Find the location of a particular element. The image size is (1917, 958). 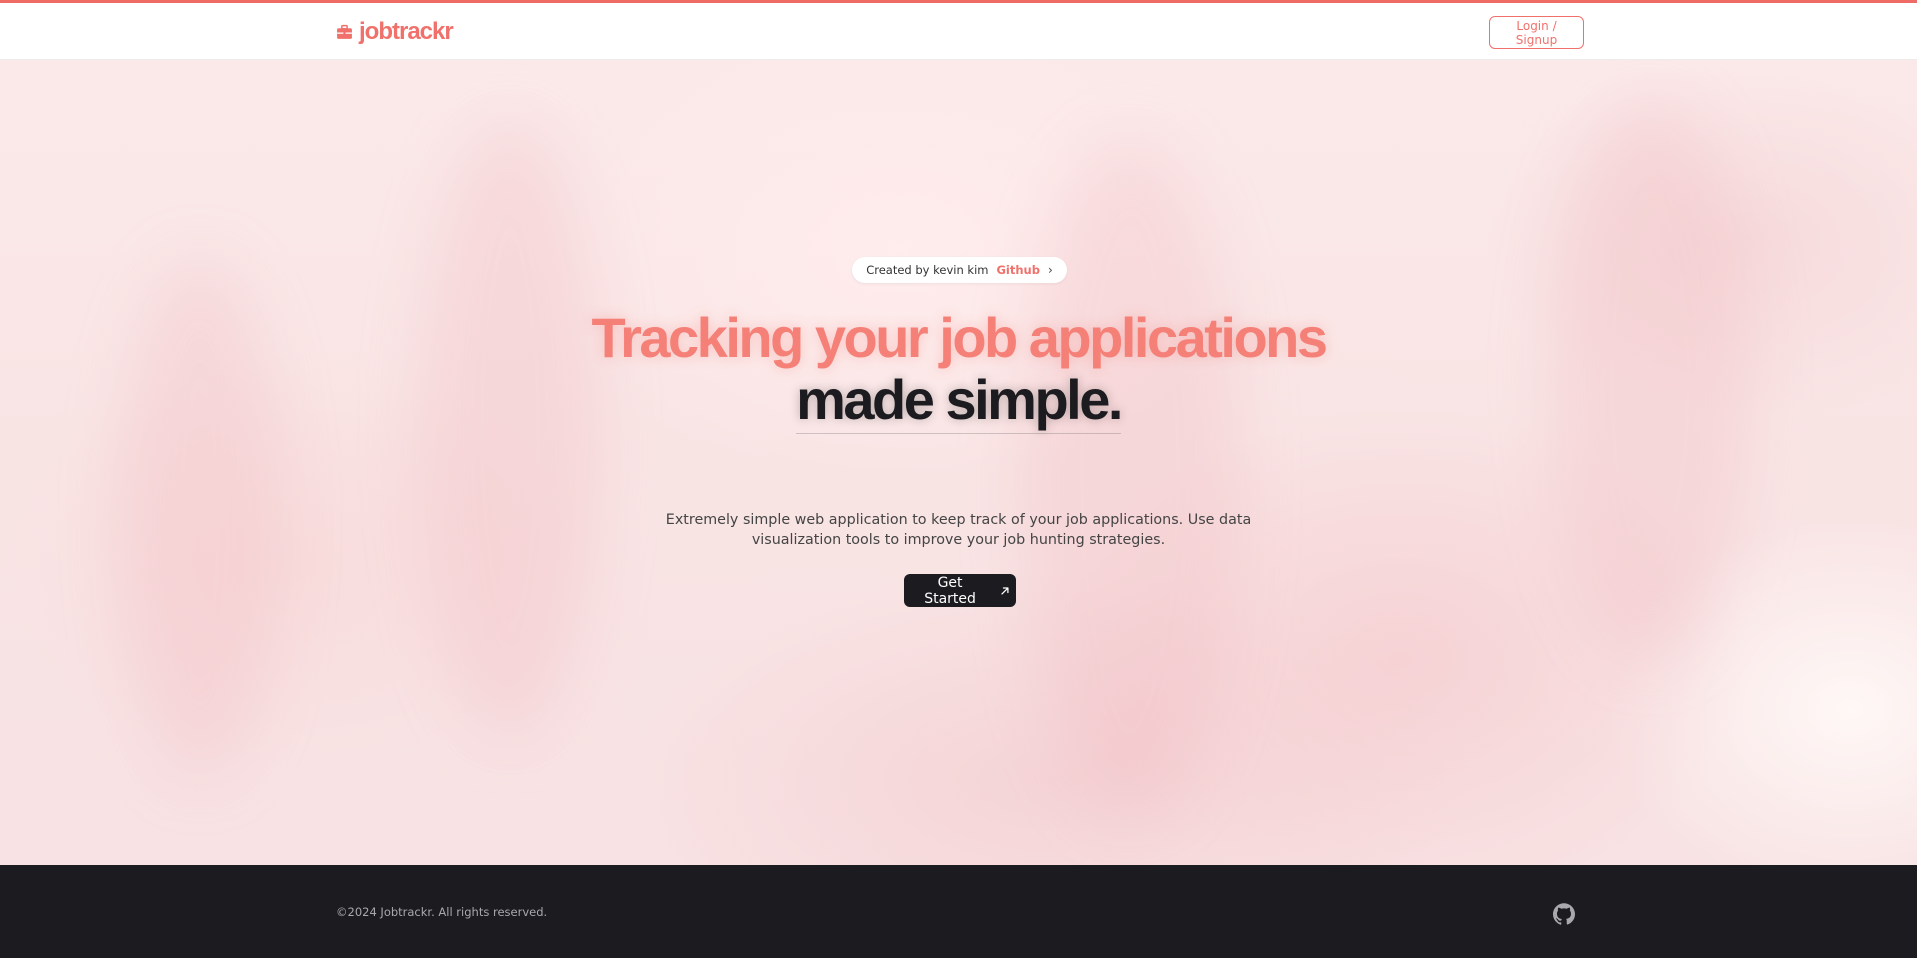

footer-copyright: ©2024 Jobtrackr. All rights reserved. is located at coordinates (442, 912).